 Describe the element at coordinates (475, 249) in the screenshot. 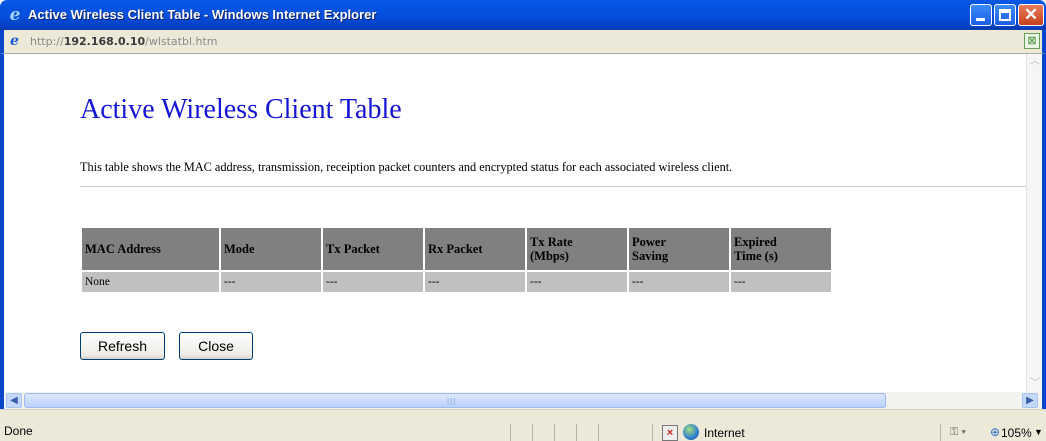

I see `header-rx-packet: Rx Packet` at that location.